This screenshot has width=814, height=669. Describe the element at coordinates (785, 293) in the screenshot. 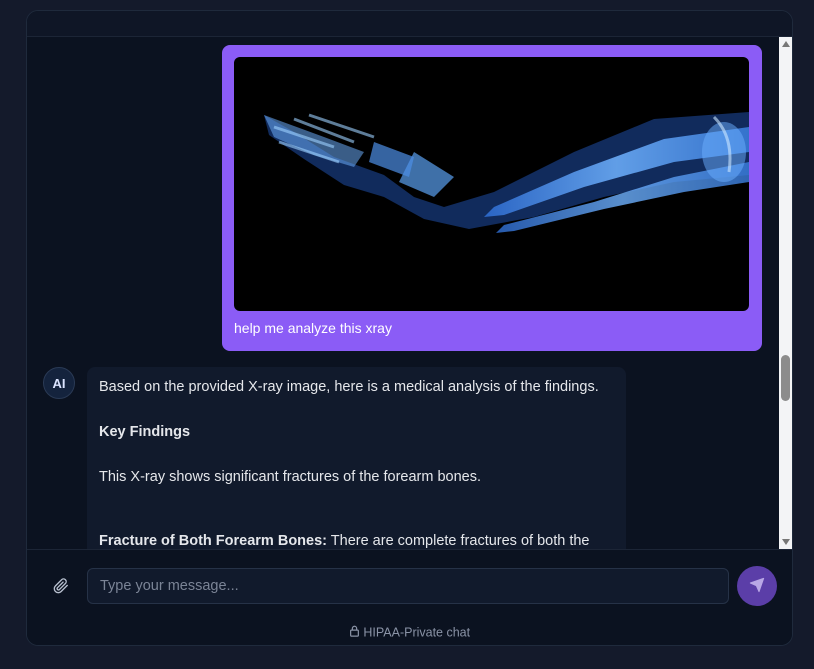

I see `chat-scrollbar` at that location.